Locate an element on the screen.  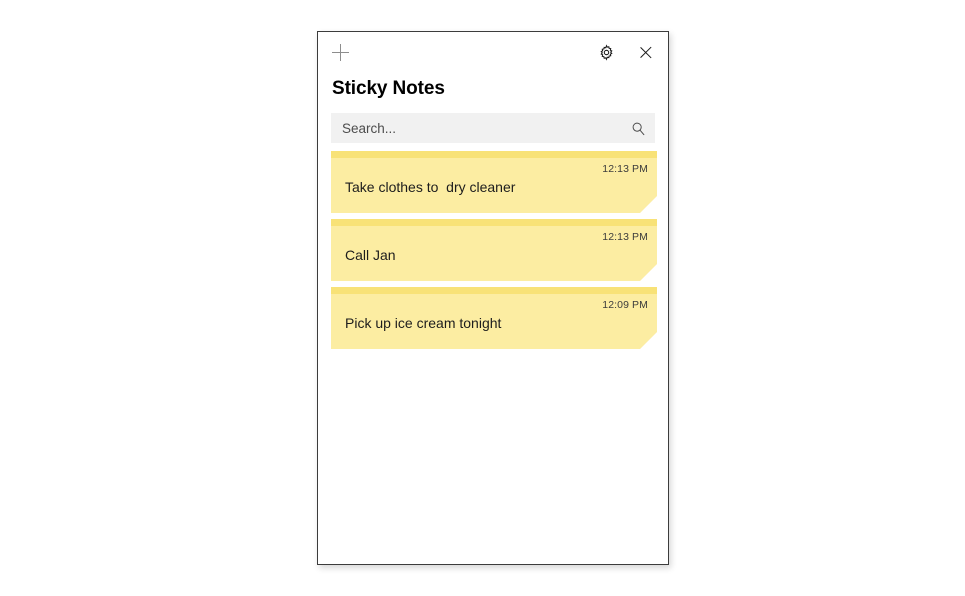
note-text: Call Jan is located at coordinates (370, 255).